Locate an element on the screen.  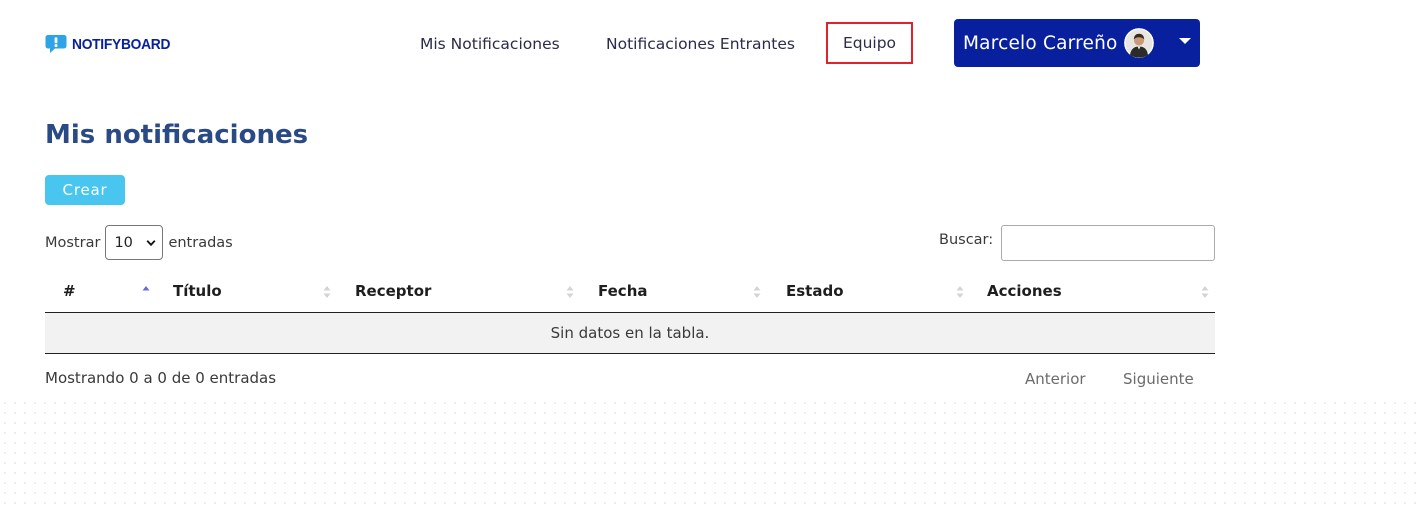
pagination-next-button: Siguiente is located at coordinates (1158, 379).